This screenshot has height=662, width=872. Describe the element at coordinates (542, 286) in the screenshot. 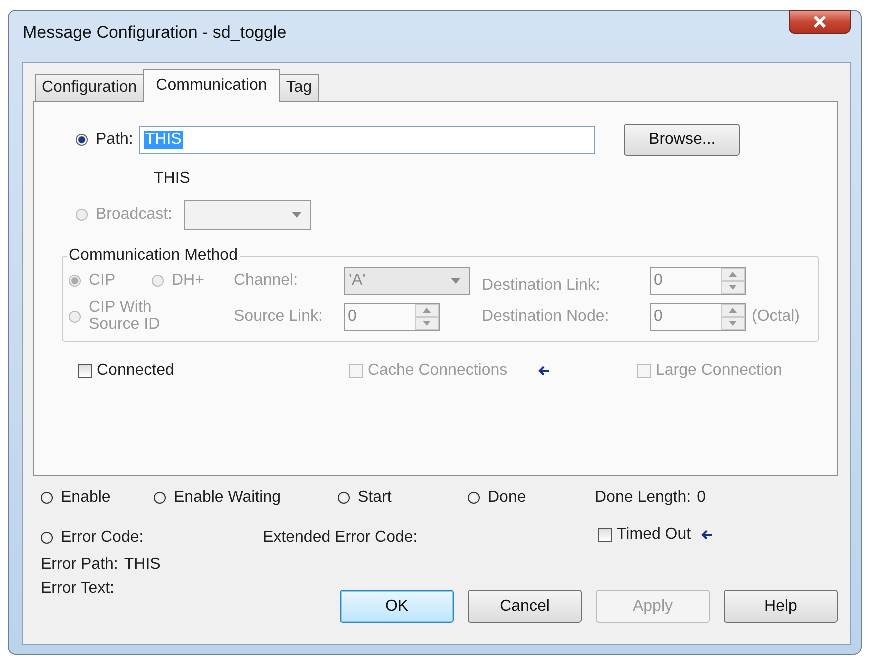

I see `destination-link-label: Destination Link:` at that location.